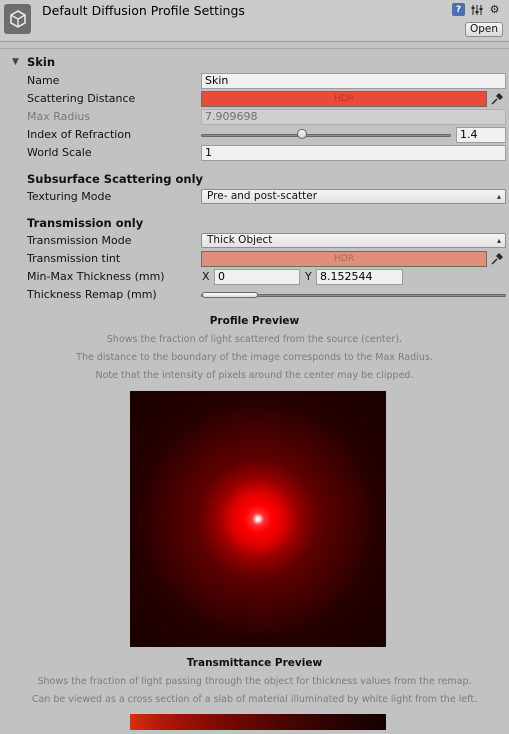  I want to click on profile-preview-title: Profile Preview, so click(254, 321).